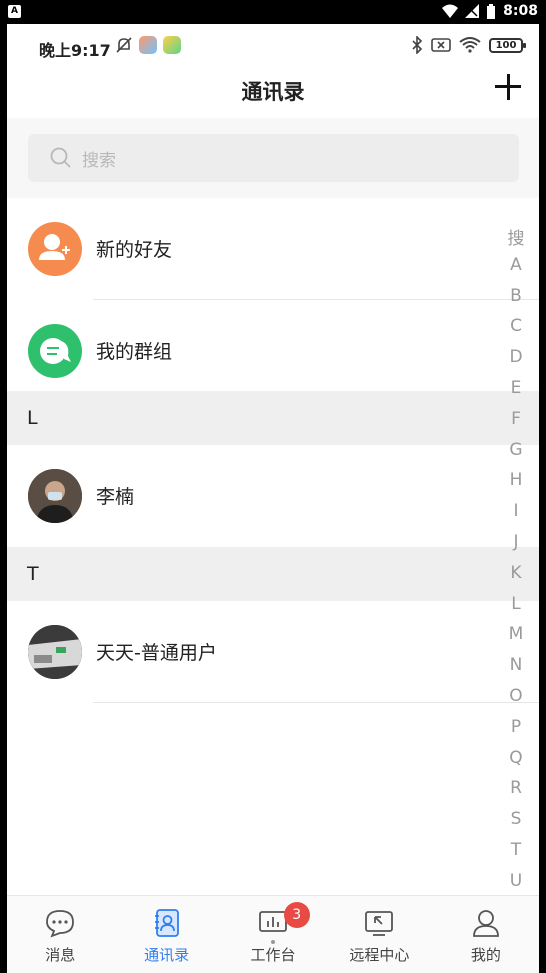 The height and width of the screenshot is (973, 546). I want to click on contact-name: 天天-普通用户, so click(156, 653).